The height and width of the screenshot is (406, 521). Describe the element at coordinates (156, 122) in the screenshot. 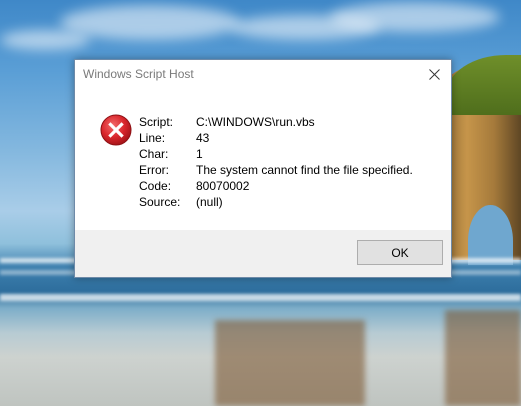

I see `script-label: Script:` at that location.